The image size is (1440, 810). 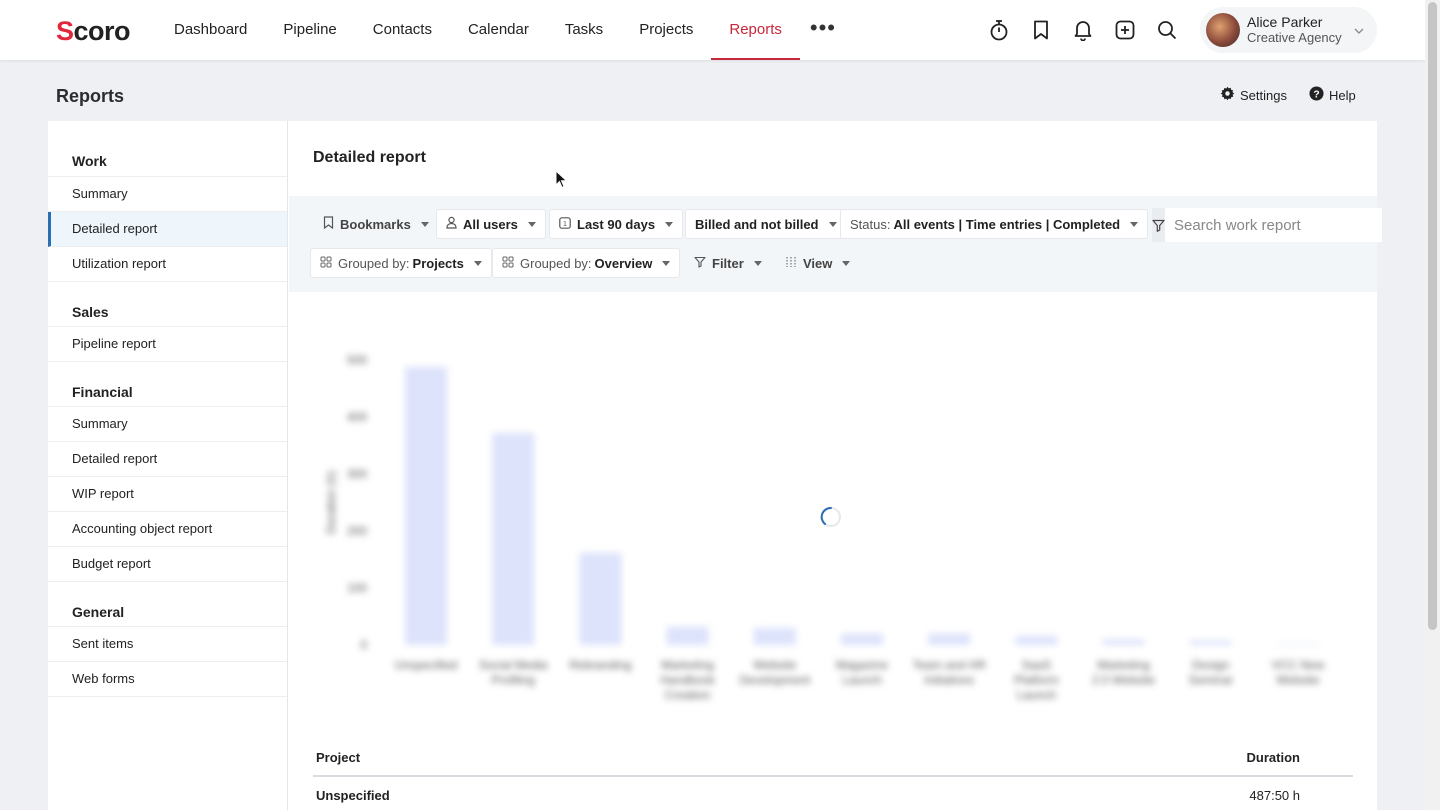 I want to click on columns-icon, so click(x=791, y=263).